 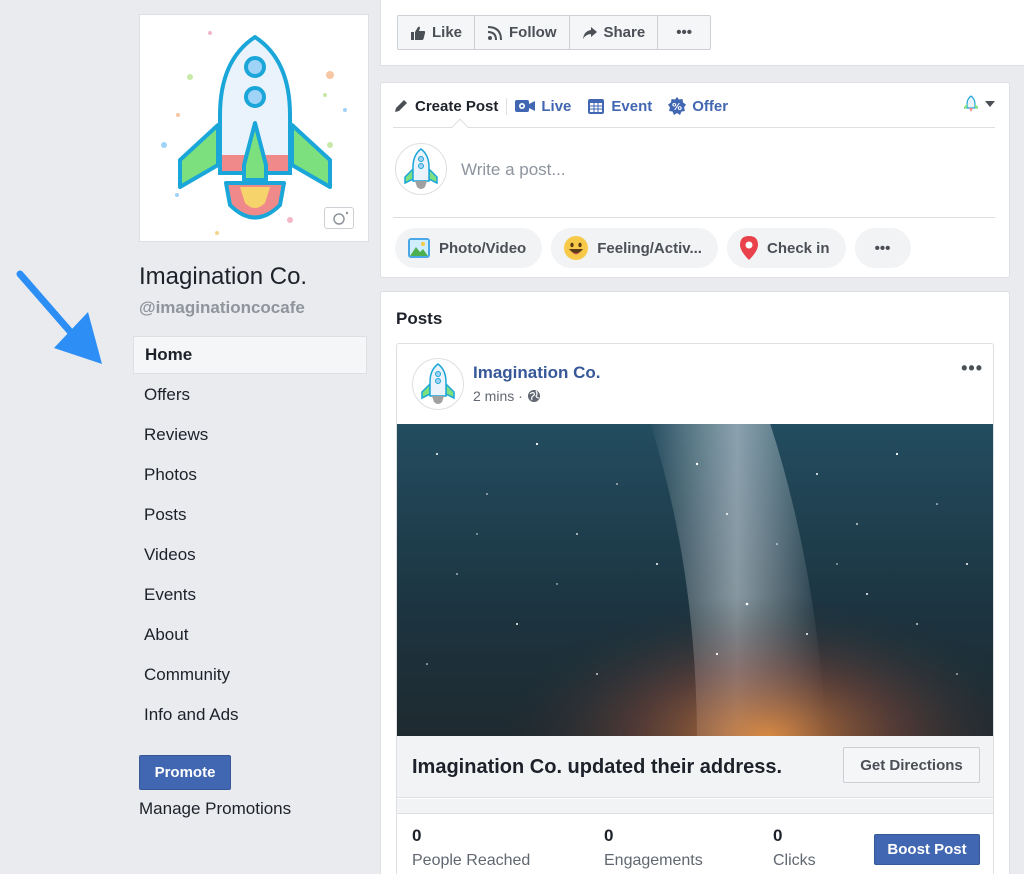 I want to click on post-timestamp: 2 mins ·, so click(x=498, y=396).